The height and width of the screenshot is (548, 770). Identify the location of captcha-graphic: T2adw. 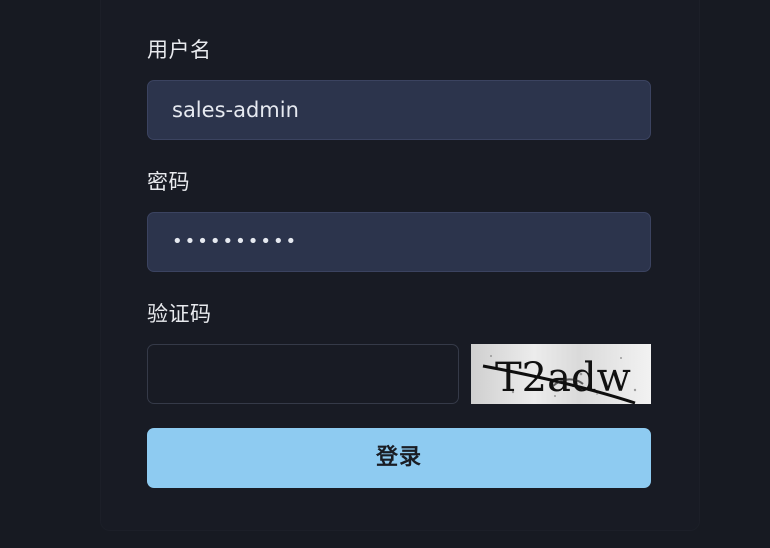
(561, 374).